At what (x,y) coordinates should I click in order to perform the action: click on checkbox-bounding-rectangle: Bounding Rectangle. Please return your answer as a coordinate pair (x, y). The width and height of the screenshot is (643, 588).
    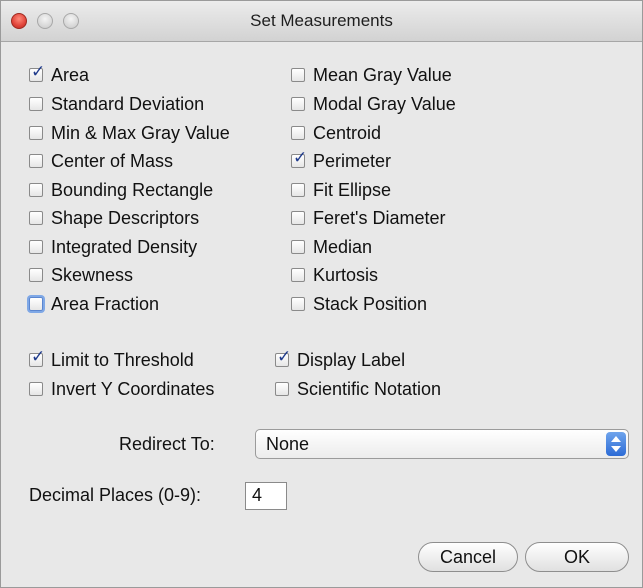
    Looking at the image, I should click on (121, 190).